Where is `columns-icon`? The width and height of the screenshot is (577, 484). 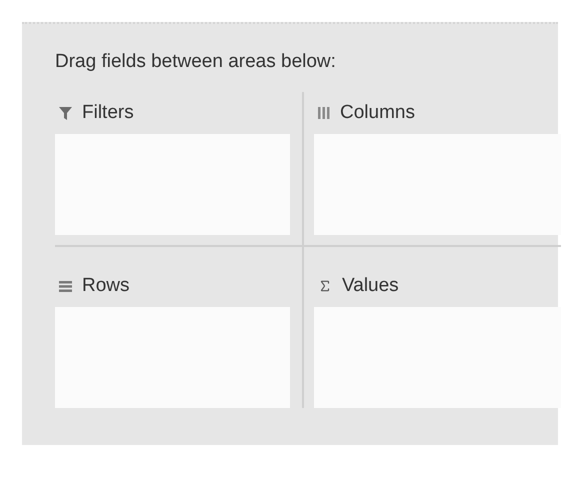 columns-icon is located at coordinates (324, 113).